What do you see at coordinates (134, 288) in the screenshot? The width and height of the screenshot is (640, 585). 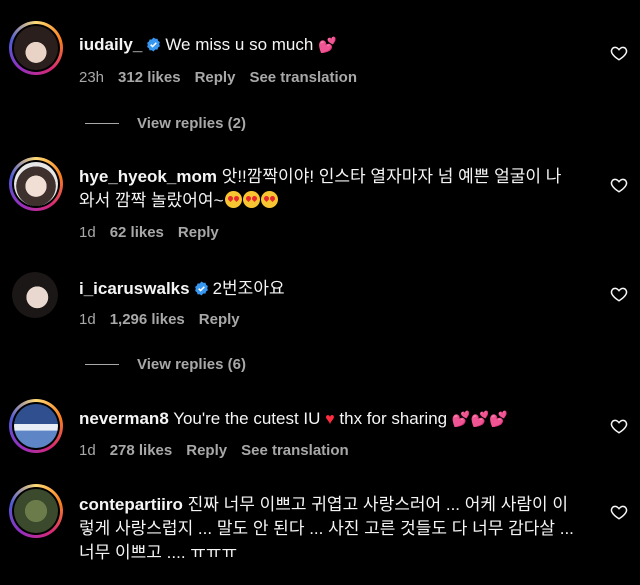 I see `username: i_icaruswalks` at bounding box center [134, 288].